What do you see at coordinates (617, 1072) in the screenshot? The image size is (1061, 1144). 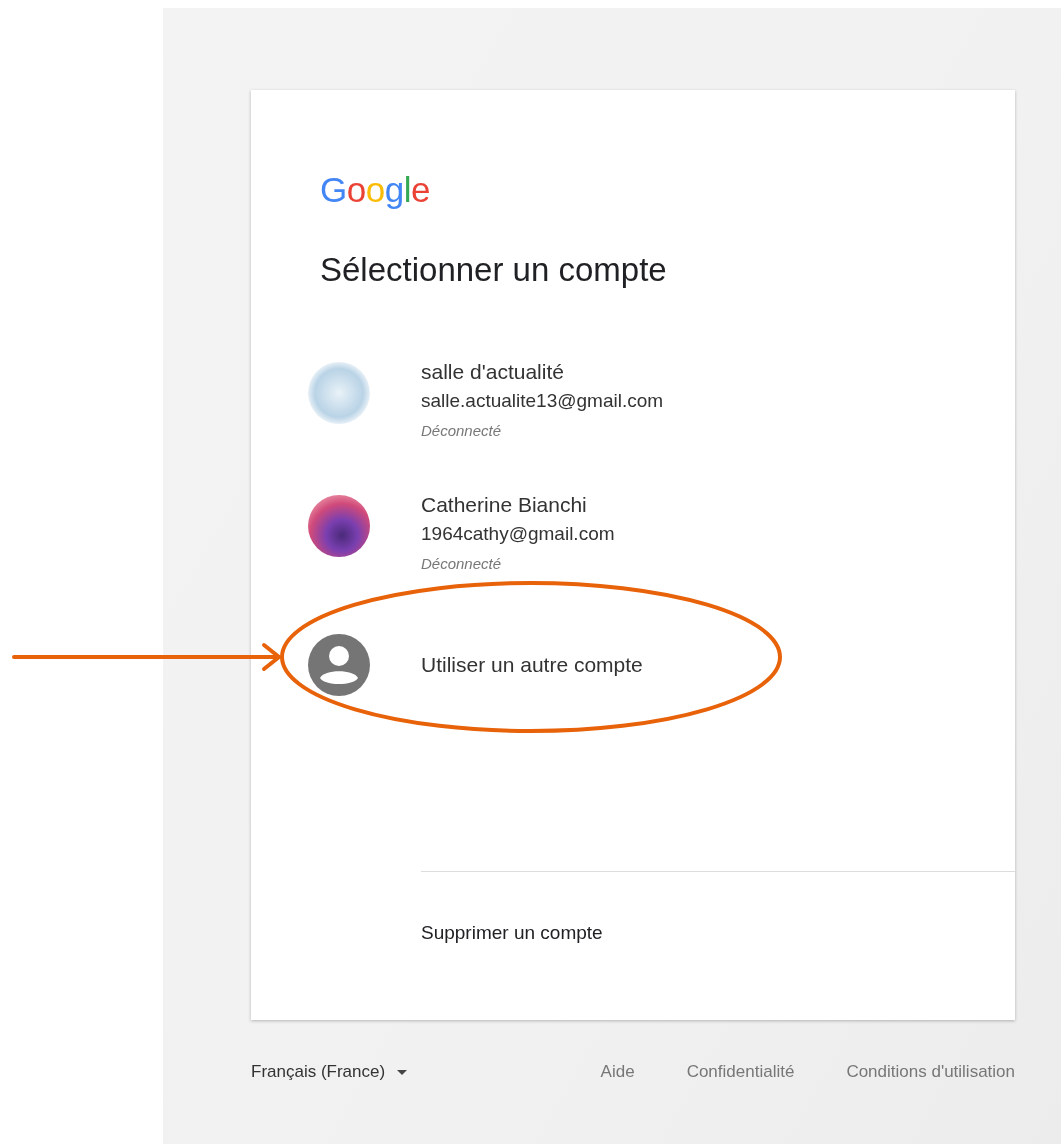 I see `footer-link: Aide` at bounding box center [617, 1072].